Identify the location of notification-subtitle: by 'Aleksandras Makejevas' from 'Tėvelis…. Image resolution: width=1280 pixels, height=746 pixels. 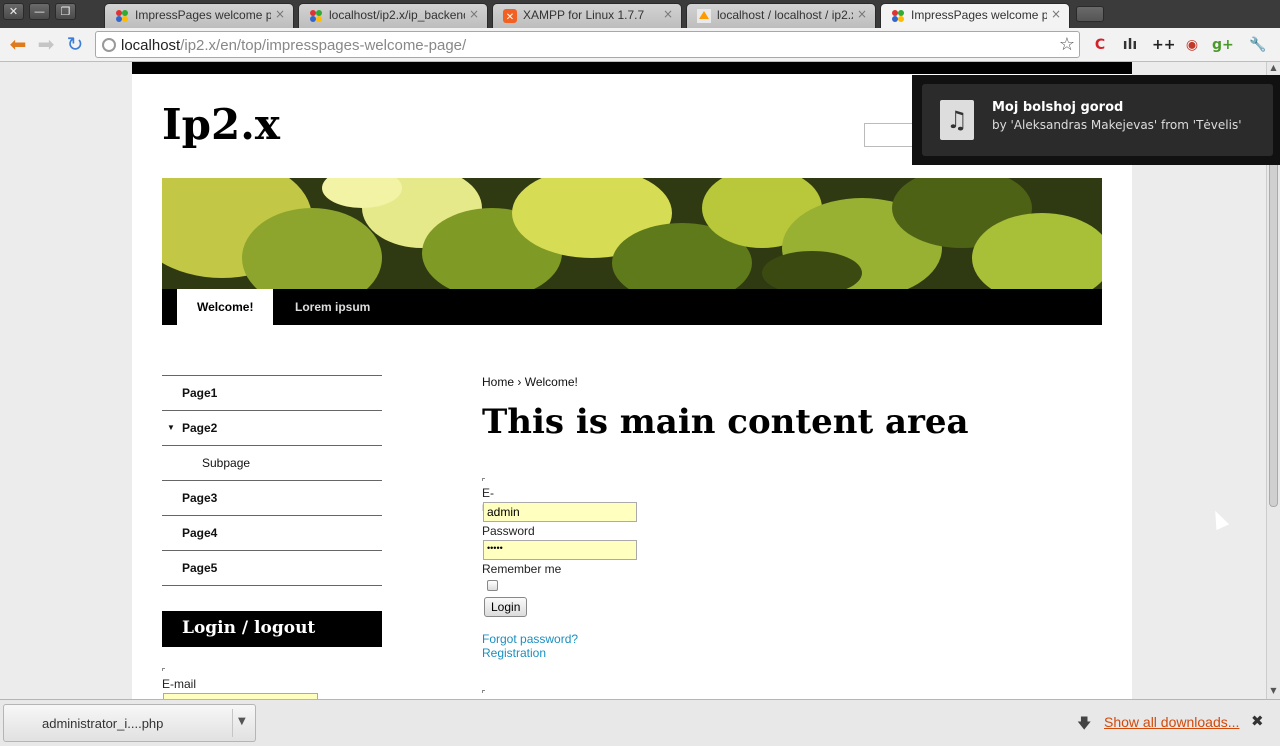
(1117, 125).